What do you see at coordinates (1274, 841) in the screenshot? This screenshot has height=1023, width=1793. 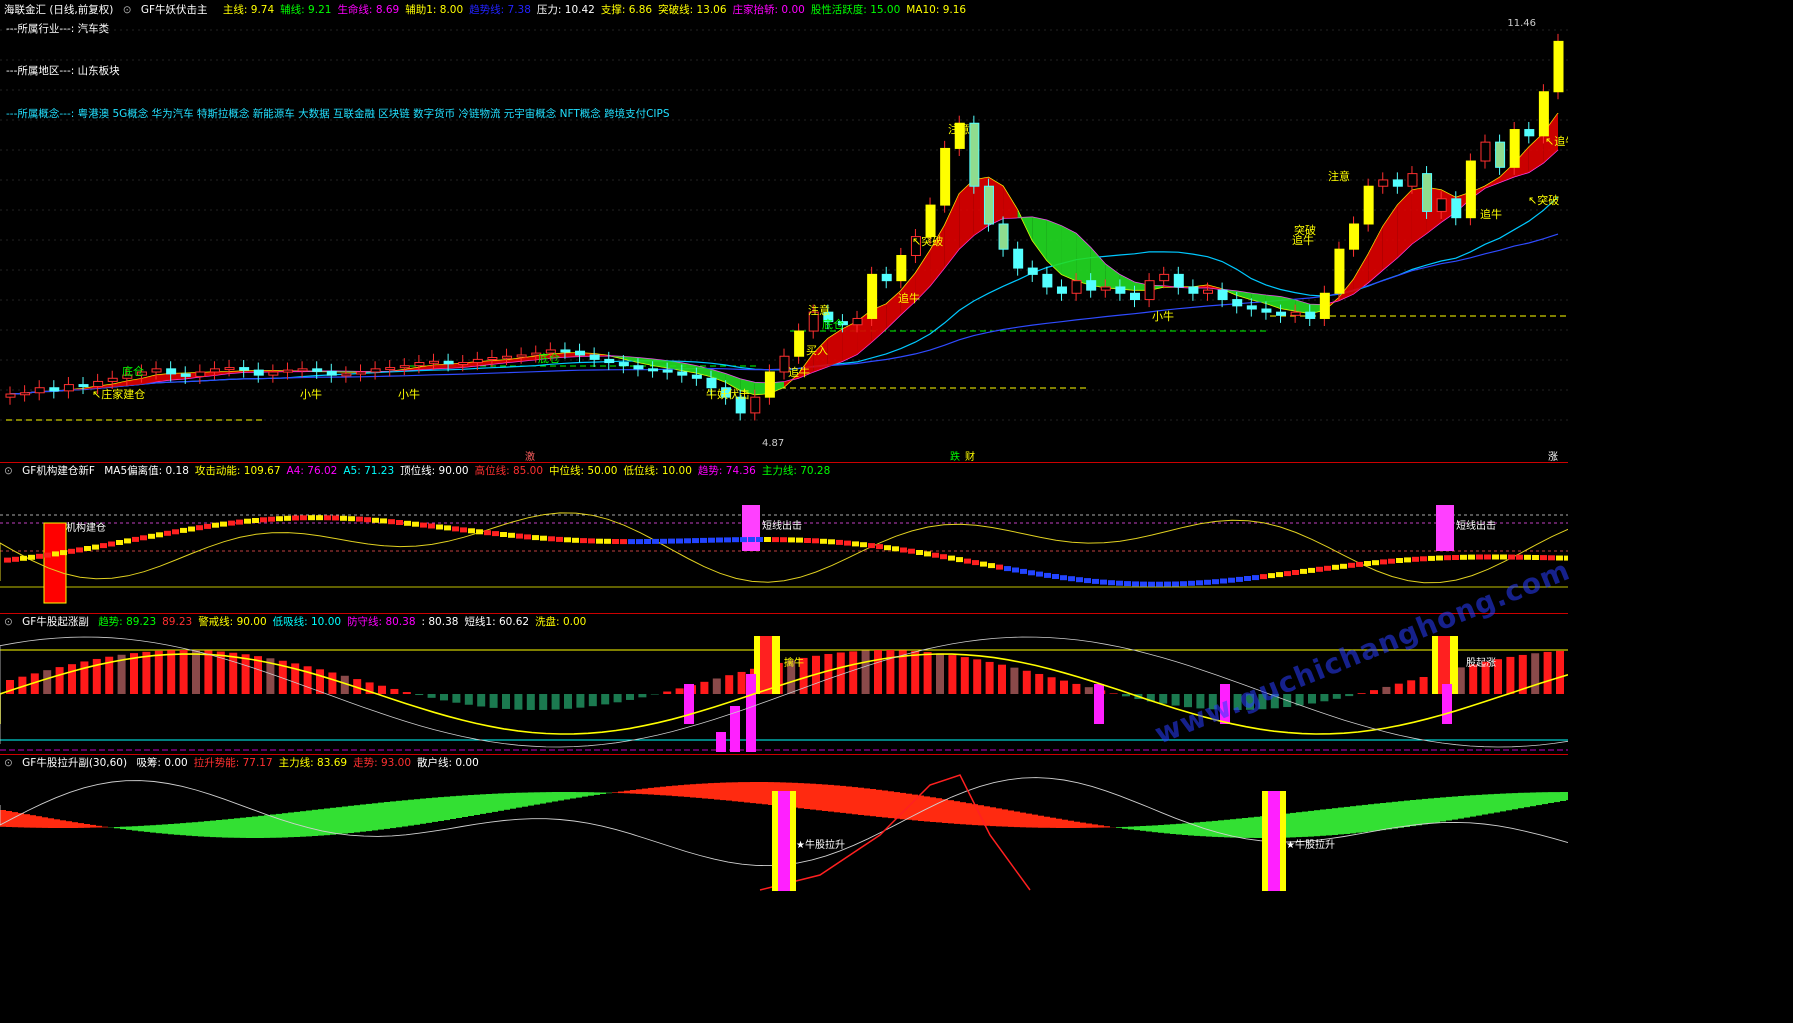 I see `lift-signal-inner` at bounding box center [1274, 841].